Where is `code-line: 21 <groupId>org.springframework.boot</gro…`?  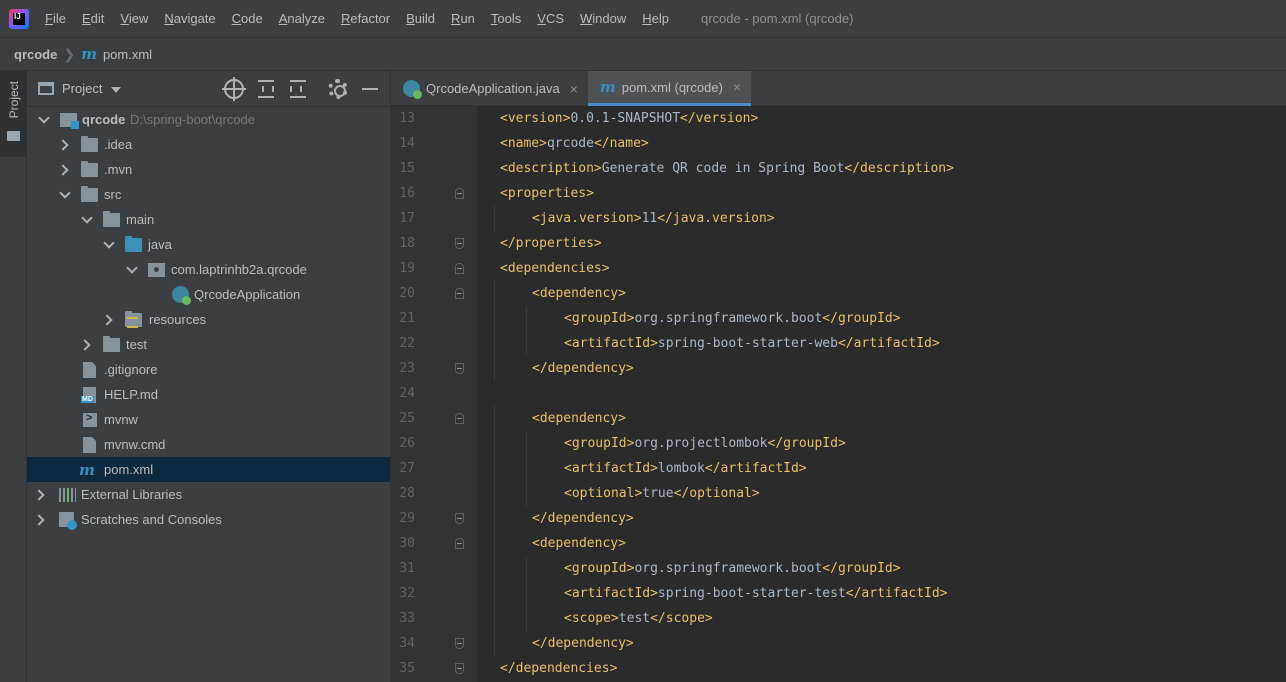 code-line: 21 <groupId>org.springframework.boot</gro… is located at coordinates (838, 318).